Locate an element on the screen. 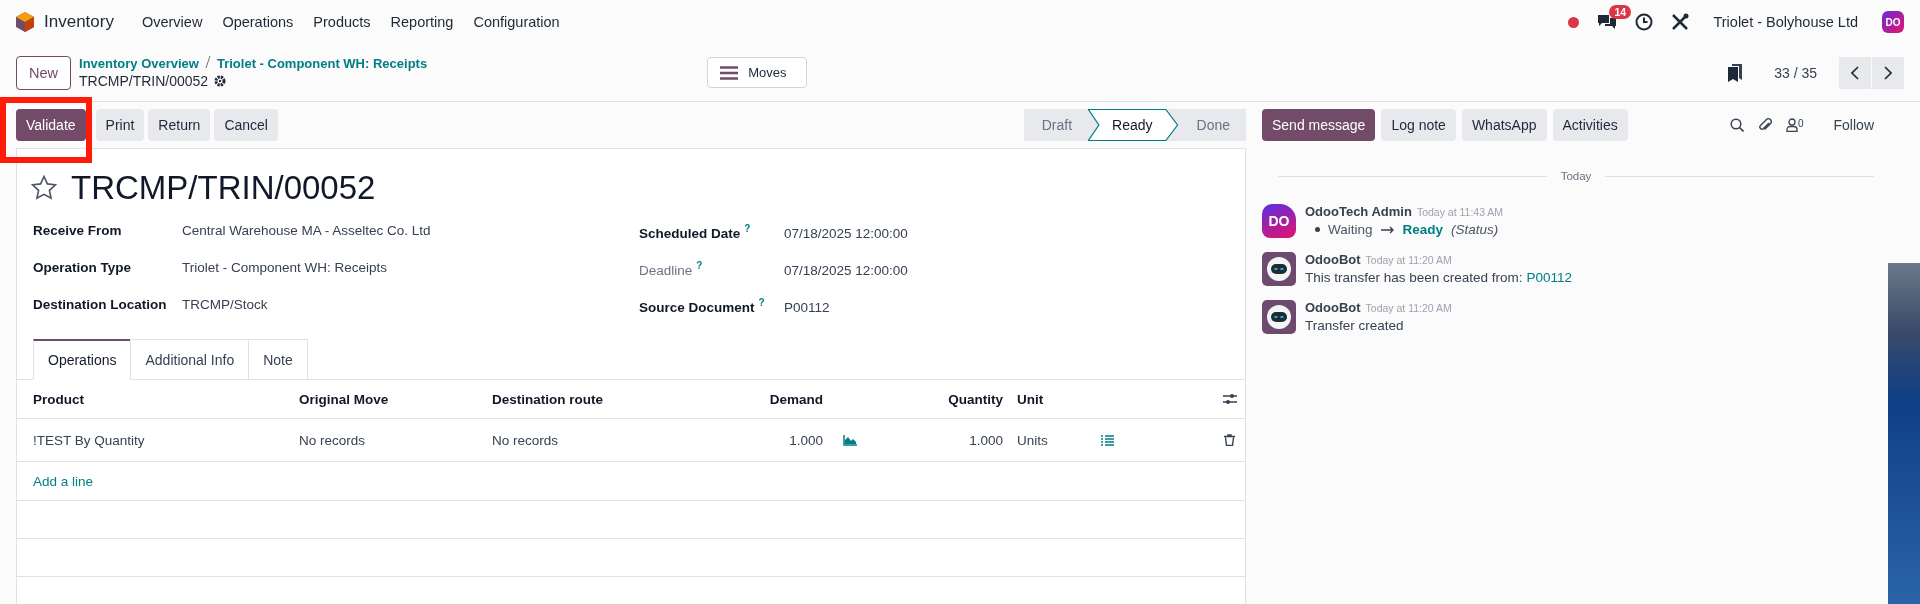 This screenshot has height=604, width=1920. status-step: Draft is located at coordinates (1056, 125).